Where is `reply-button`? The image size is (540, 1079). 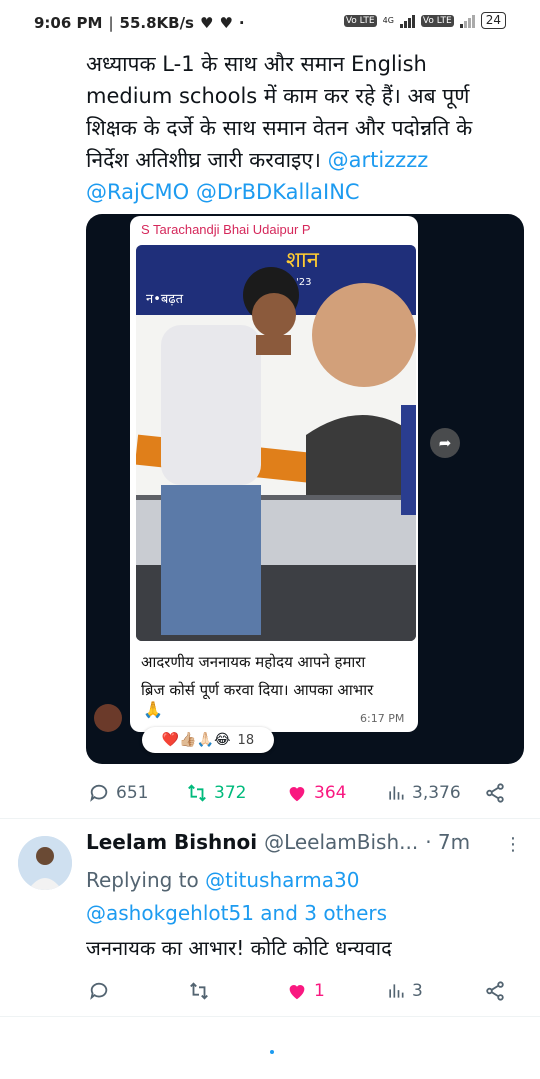
reply-button is located at coordinates (99, 991).